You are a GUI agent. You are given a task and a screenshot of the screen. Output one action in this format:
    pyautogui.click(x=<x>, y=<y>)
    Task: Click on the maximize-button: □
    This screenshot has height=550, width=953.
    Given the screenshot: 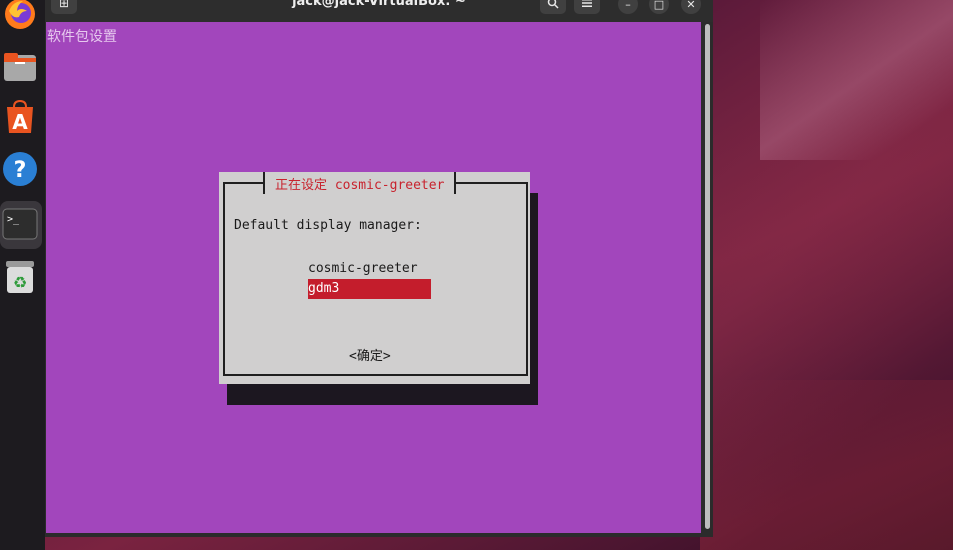 What is the action you would take?
    pyautogui.click(x=659, y=7)
    